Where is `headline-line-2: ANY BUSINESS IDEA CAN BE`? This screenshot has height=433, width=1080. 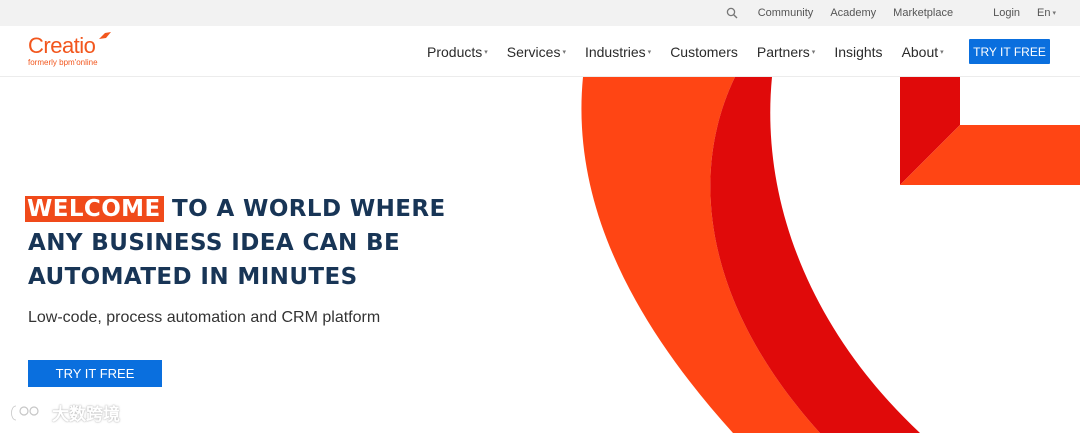 headline-line-2: ANY BUSINESS IDEA CAN BE is located at coordinates (214, 243).